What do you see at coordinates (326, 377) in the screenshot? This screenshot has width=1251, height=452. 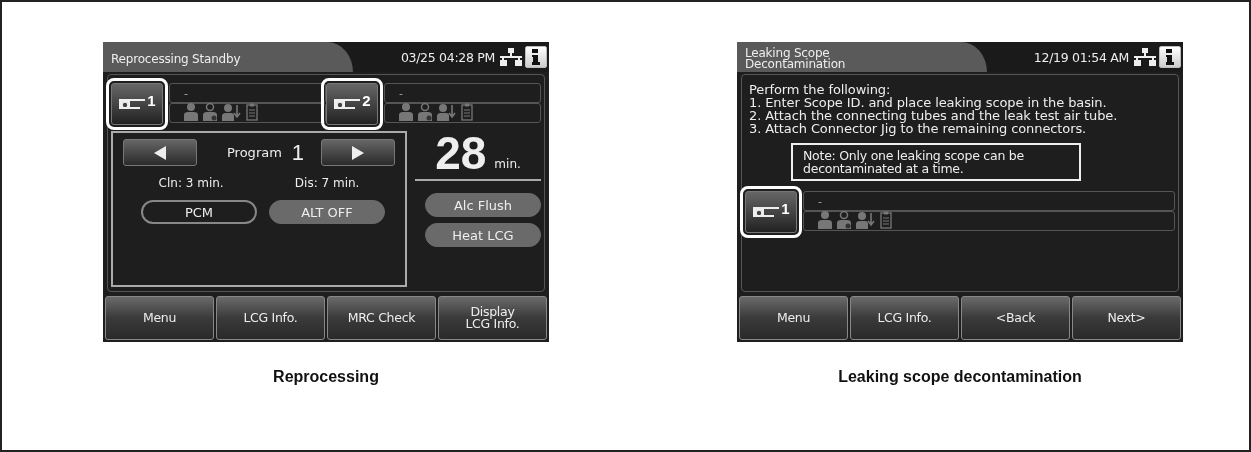 I see `figure-caption: Reprocessing` at bounding box center [326, 377].